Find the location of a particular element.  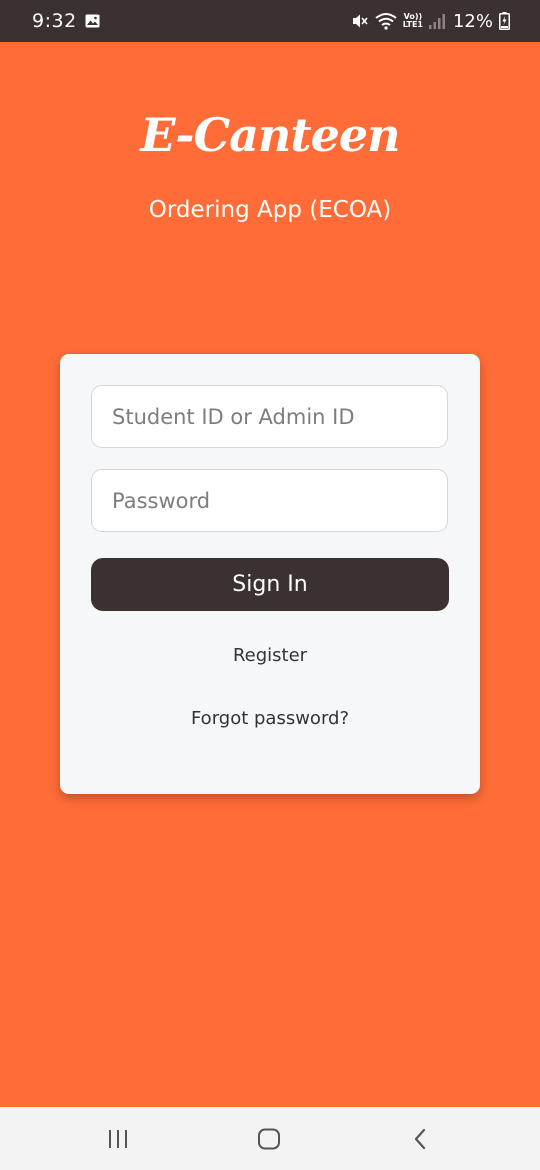

home-icon is located at coordinates (269, 1139).